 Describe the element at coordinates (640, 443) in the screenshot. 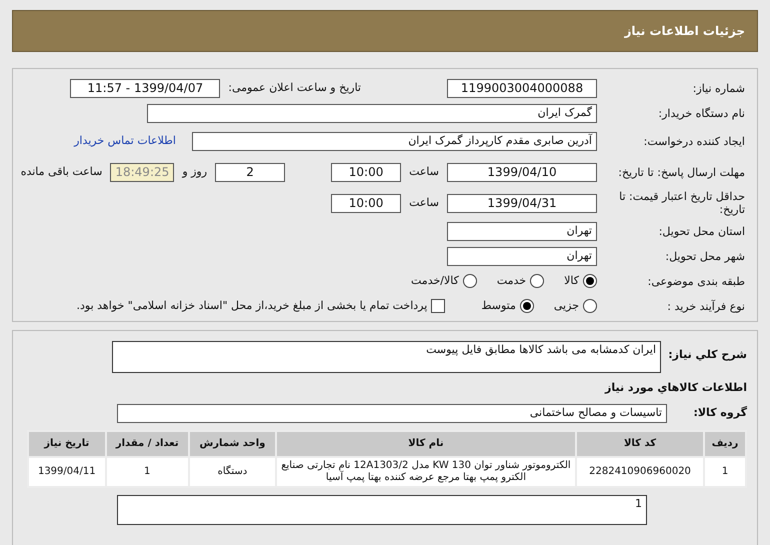

I see `column-header: کد کالا` at that location.